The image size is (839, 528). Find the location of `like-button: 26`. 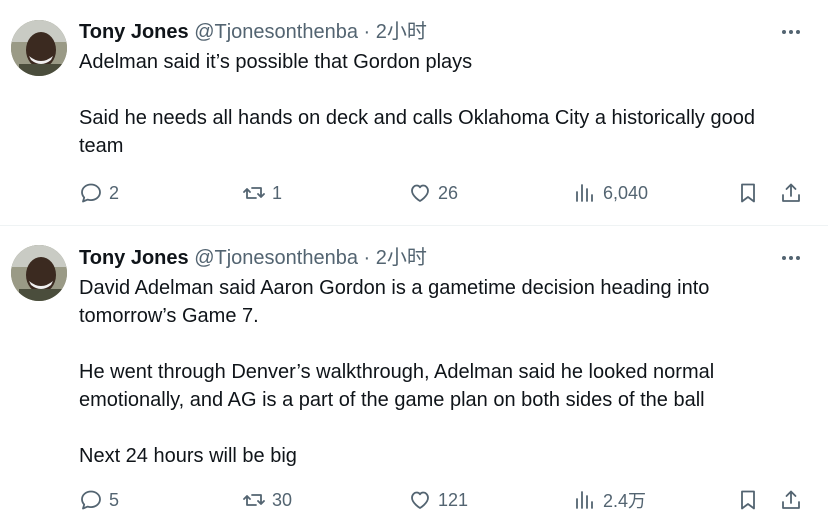

like-button: 26 is located at coordinates (433, 193).